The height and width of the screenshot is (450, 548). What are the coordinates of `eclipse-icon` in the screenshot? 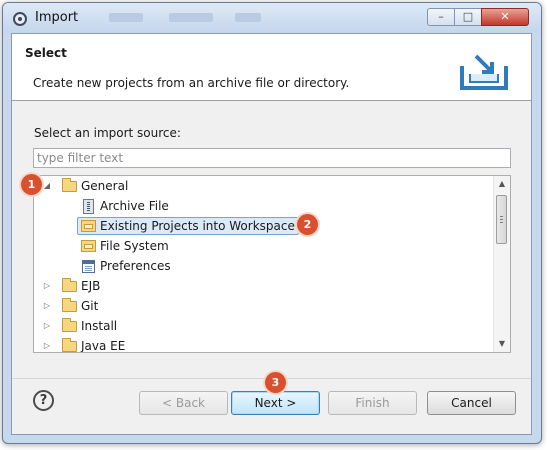 It's located at (20, 19).